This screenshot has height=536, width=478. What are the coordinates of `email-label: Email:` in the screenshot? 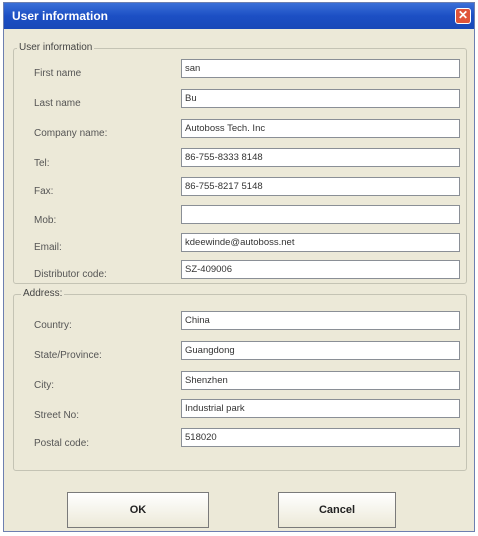 It's located at (48, 247).